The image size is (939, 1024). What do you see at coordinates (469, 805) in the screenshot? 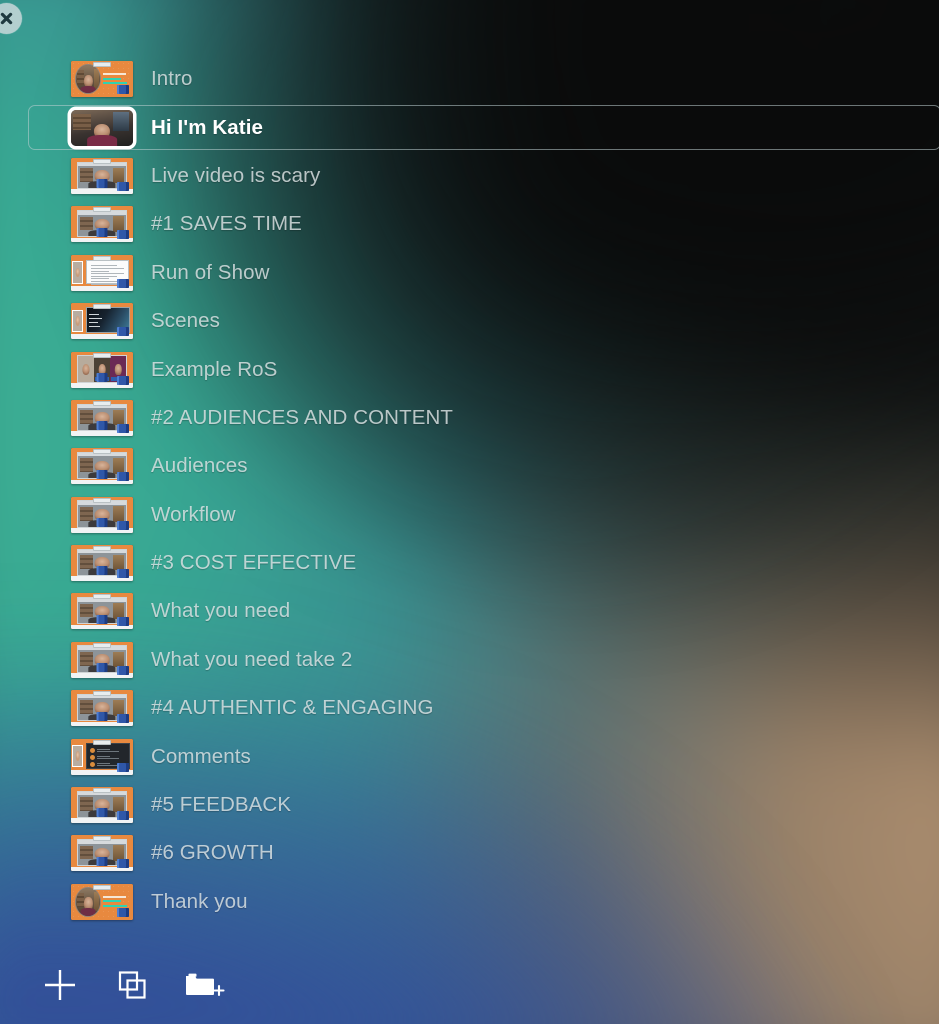
I see `scene-list-item: #5 FEEDBACK` at bounding box center [469, 805].